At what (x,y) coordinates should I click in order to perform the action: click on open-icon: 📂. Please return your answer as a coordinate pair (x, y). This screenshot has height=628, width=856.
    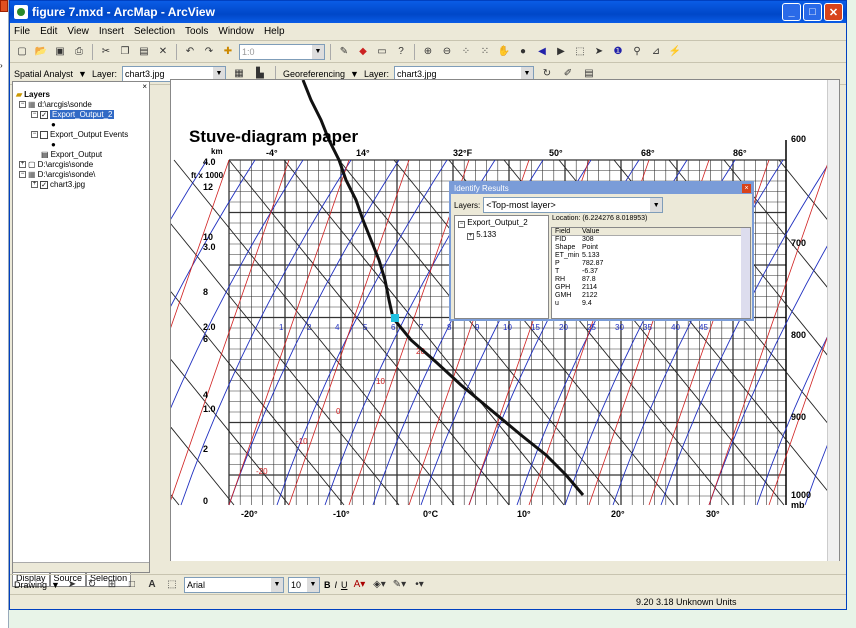
    Looking at the image, I should click on (41, 52).